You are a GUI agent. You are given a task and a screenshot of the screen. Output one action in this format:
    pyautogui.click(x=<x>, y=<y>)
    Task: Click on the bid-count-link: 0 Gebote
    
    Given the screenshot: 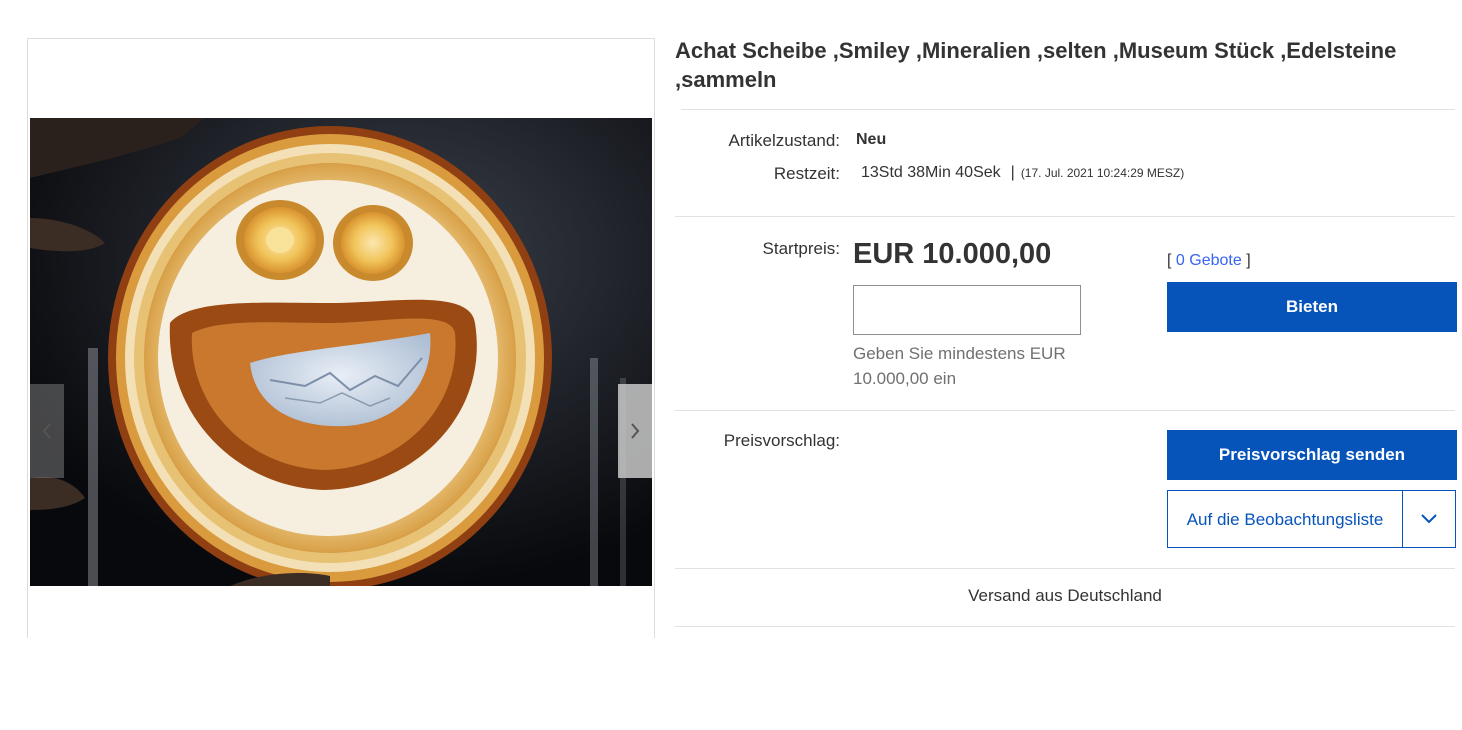 What is the action you would take?
    pyautogui.click(x=1209, y=260)
    